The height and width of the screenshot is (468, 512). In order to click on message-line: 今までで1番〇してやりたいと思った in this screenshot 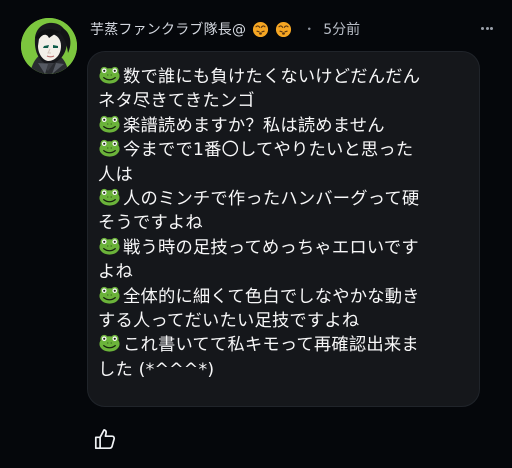, I will do `click(284, 150)`.